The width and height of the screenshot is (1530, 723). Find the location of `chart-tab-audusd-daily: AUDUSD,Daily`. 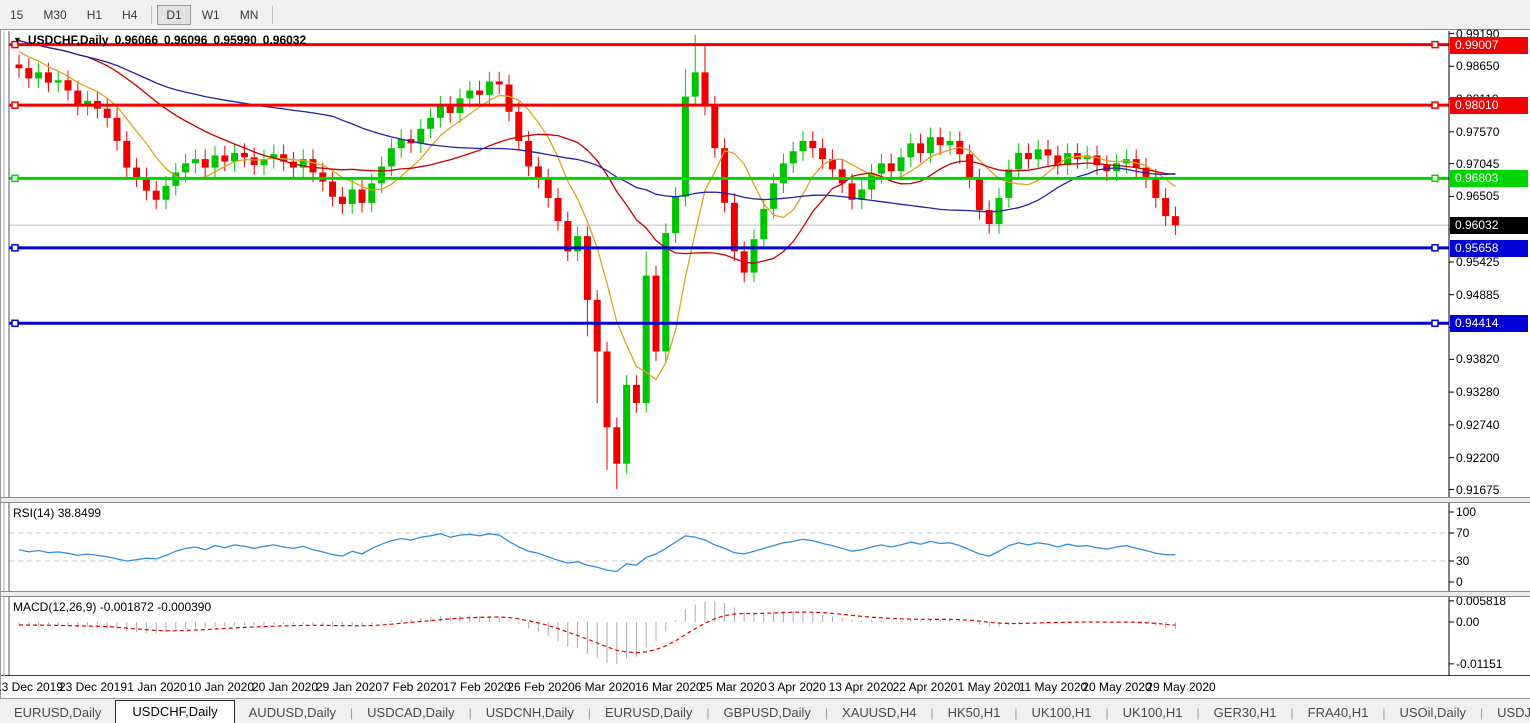

chart-tab-audusd-daily: AUDUSD,Daily is located at coordinates (292, 712).